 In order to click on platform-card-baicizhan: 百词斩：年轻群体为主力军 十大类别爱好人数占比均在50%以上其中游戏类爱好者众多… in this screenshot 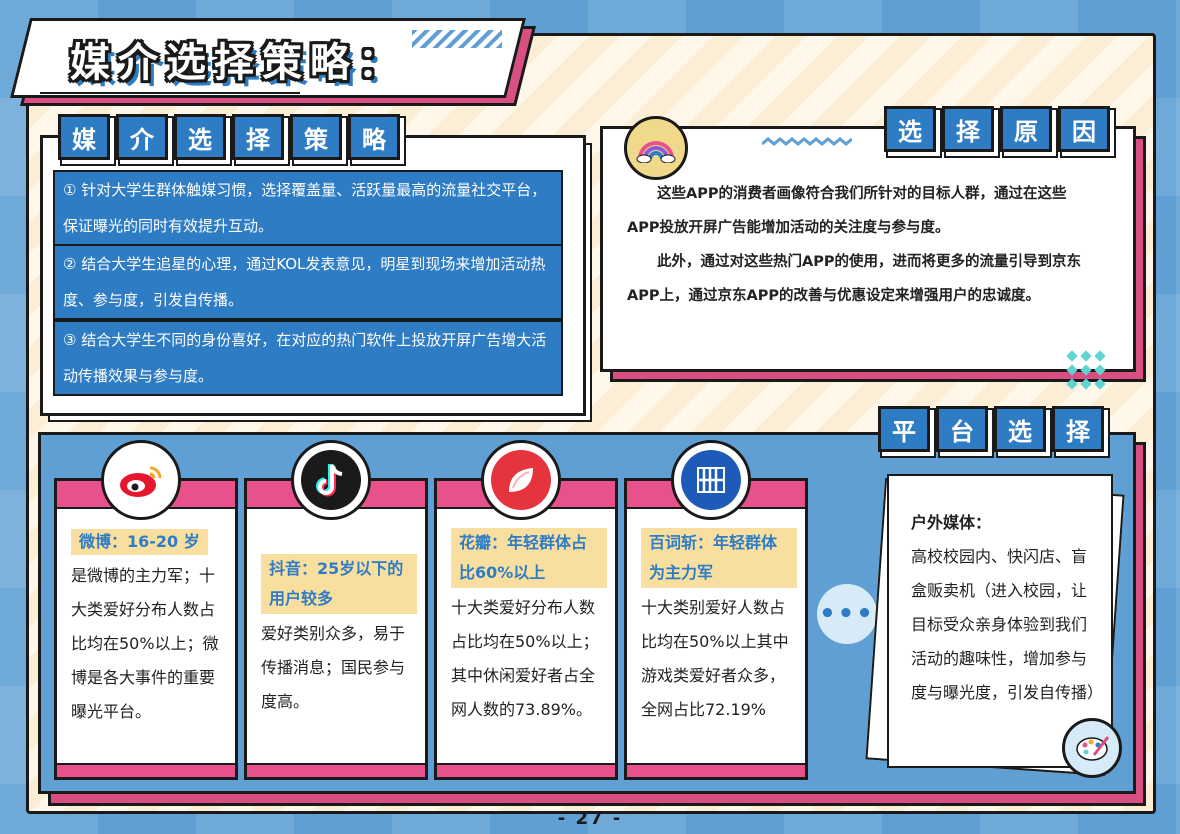, I will do `click(716, 629)`.